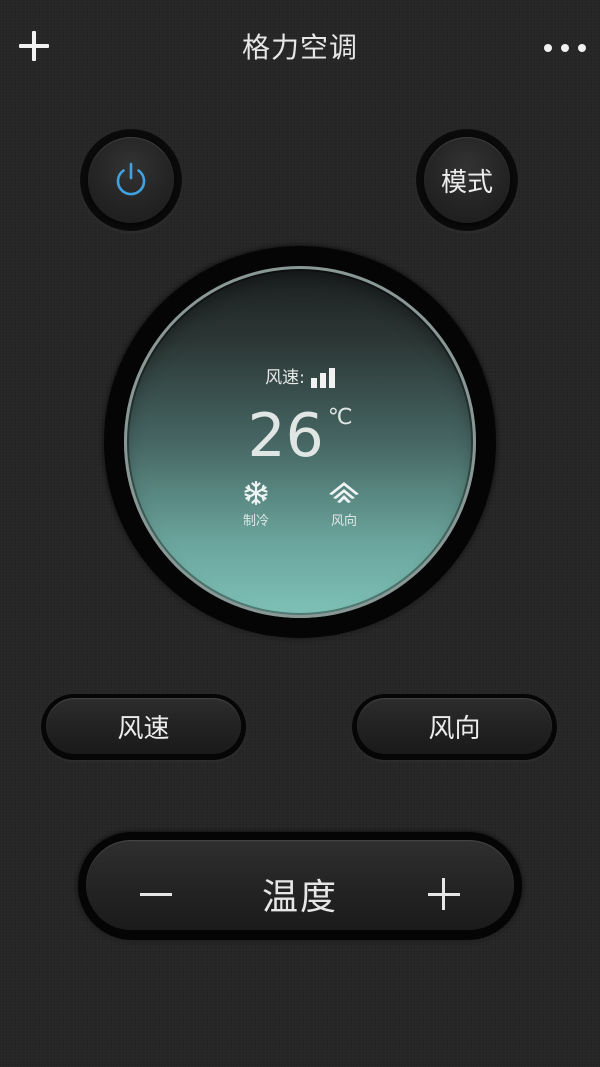 This screenshot has height=1067, width=600. I want to click on temperature-control-face: 温度, so click(300, 885).